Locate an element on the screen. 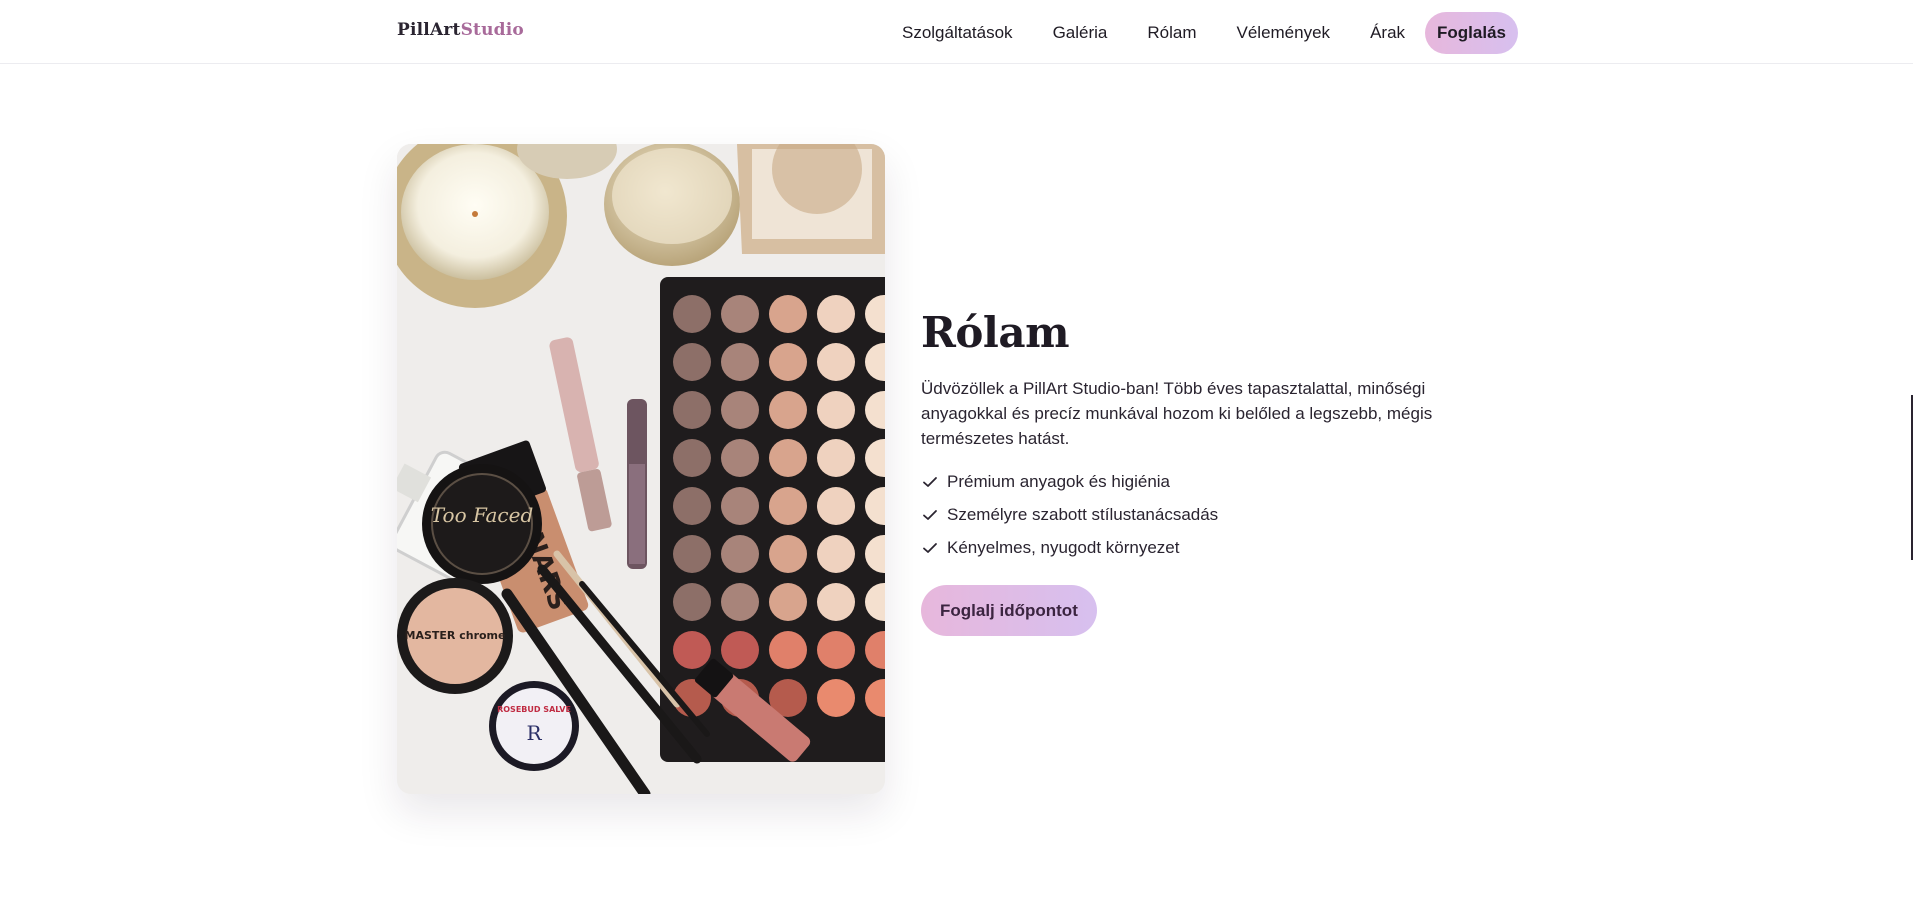  feature-text: Prémium anyagok és higiénia is located at coordinates (1059, 481).